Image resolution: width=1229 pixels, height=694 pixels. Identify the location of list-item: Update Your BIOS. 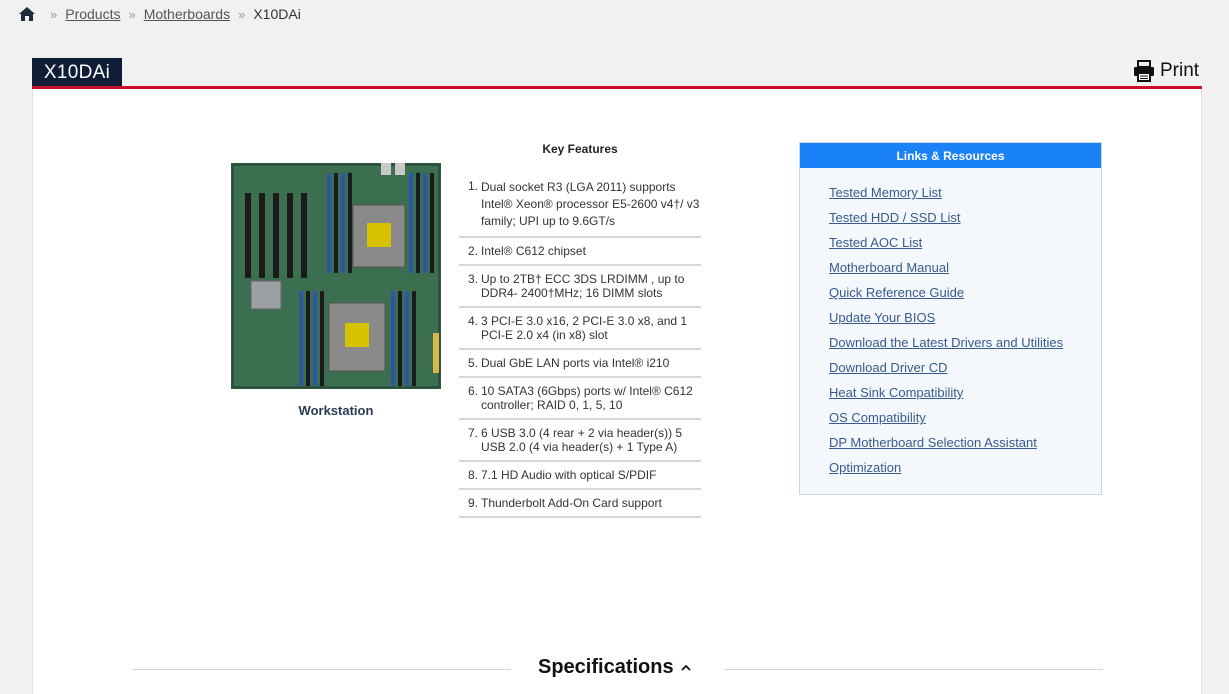
(965, 322).